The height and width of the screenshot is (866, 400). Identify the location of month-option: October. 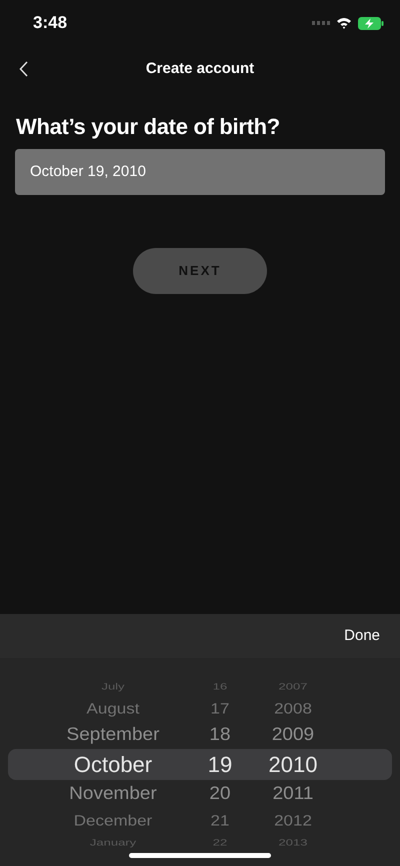
(113, 764).